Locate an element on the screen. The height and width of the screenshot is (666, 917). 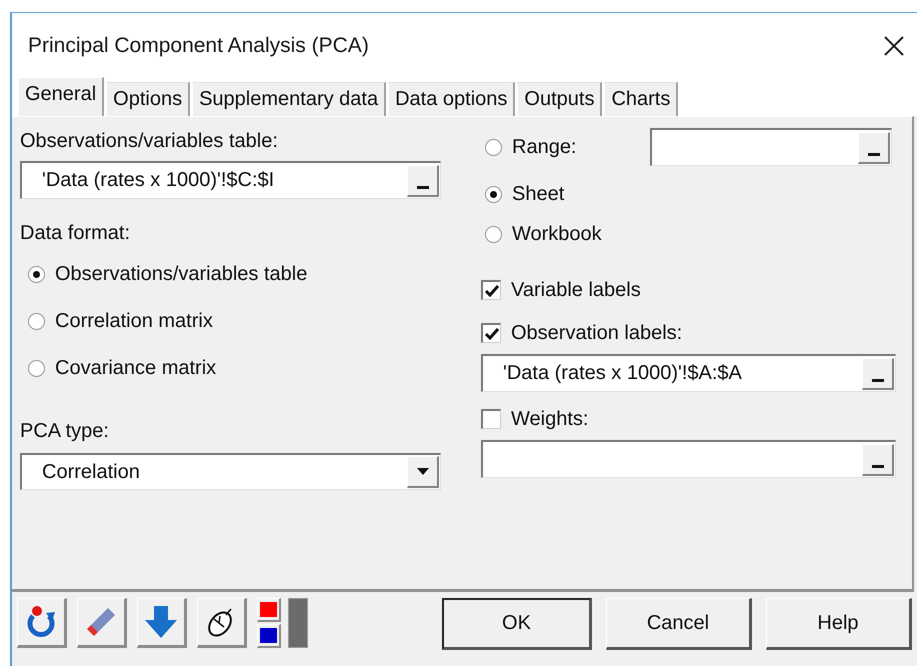
down-arrow-button is located at coordinates (162, 623).